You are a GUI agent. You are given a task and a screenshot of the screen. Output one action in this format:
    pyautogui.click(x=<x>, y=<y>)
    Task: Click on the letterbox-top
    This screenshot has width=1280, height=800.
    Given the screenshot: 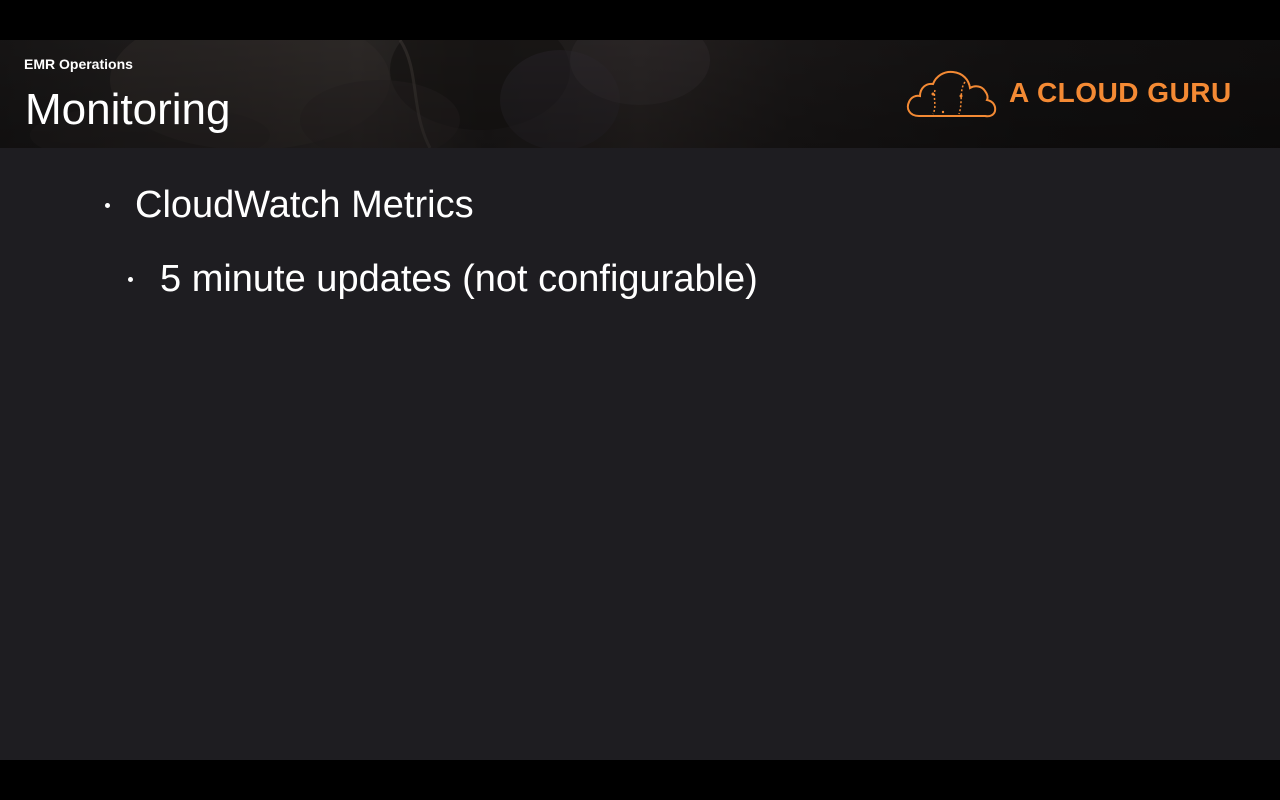 What is the action you would take?
    pyautogui.click(x=640, y=20)
    